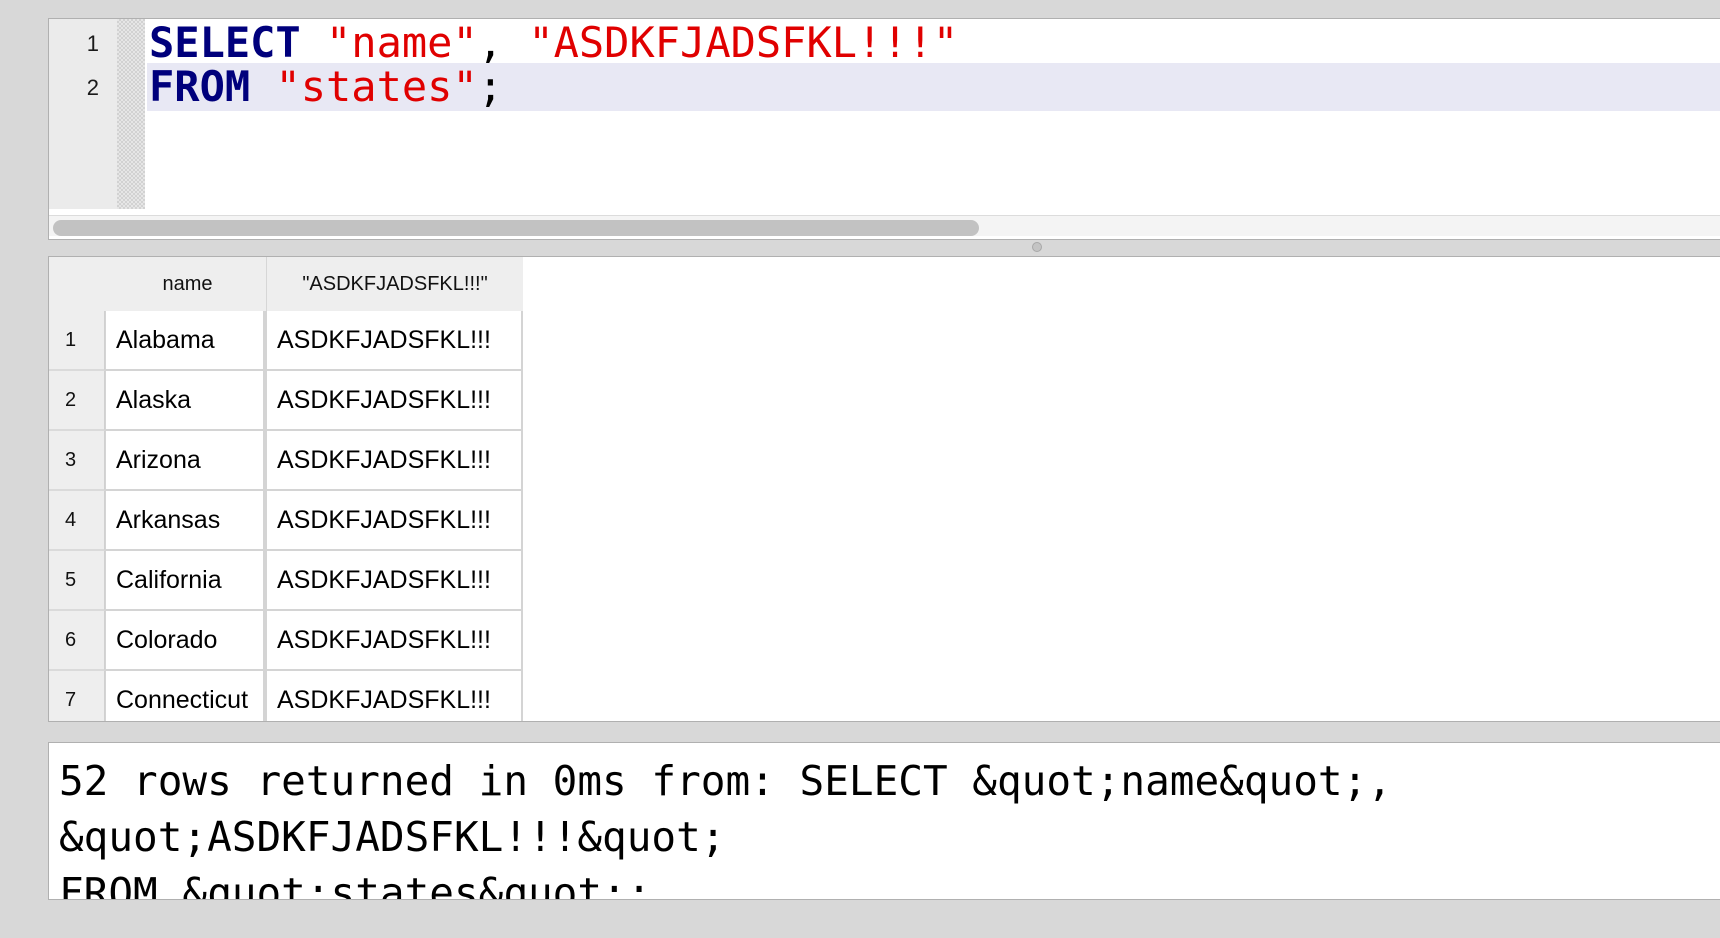 Image resolution: width=1720 pixels, height=938 pixels. I want to click on cell-name: Alaska, so click(185, 401).